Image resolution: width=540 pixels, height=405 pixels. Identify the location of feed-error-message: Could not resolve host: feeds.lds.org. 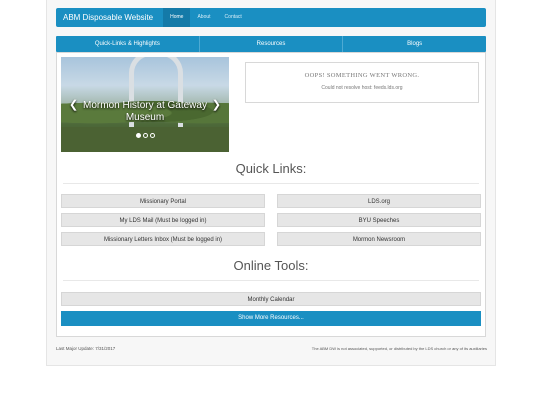
(362, 88).